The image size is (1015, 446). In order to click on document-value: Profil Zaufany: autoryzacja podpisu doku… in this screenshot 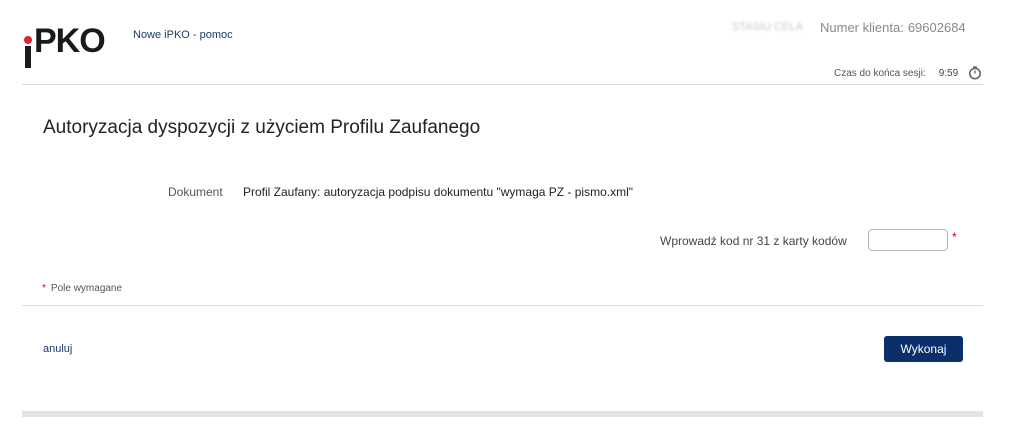, I will do `click(438, 192)`.